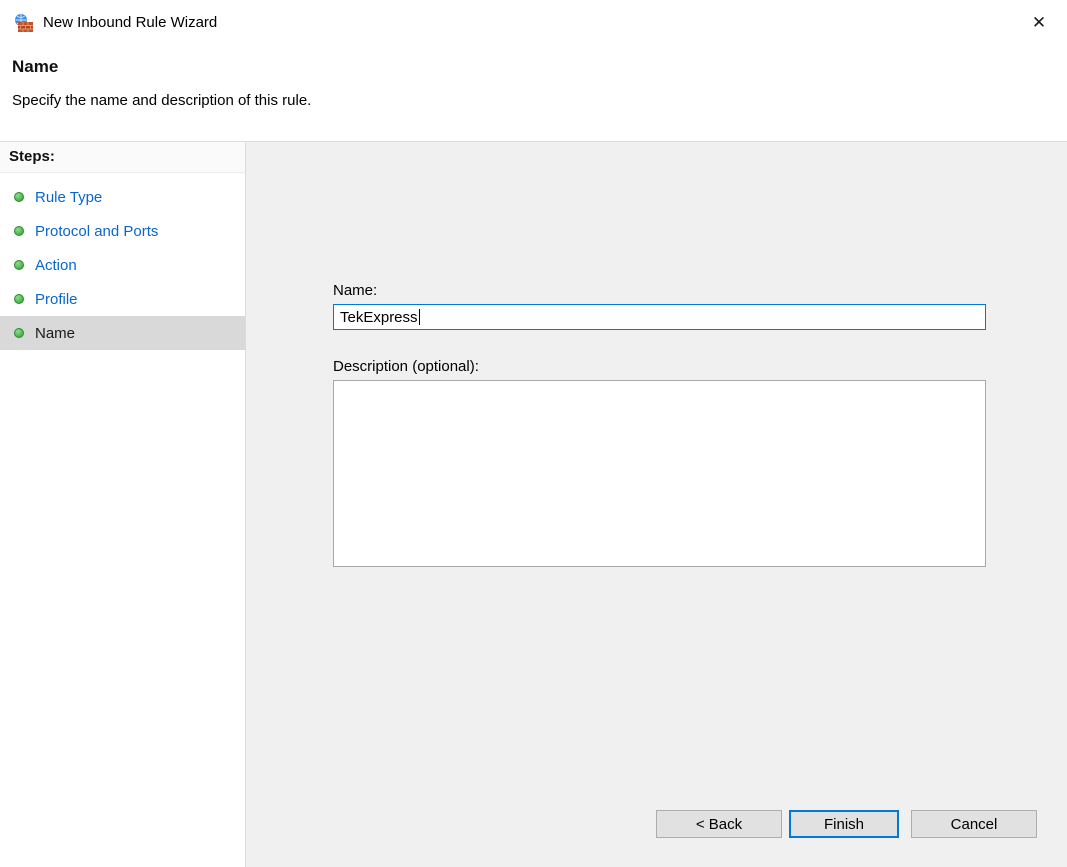 This screenshot has height=867, width=1067. I want to click on steps-heading: Steps:, so click(122, 157).